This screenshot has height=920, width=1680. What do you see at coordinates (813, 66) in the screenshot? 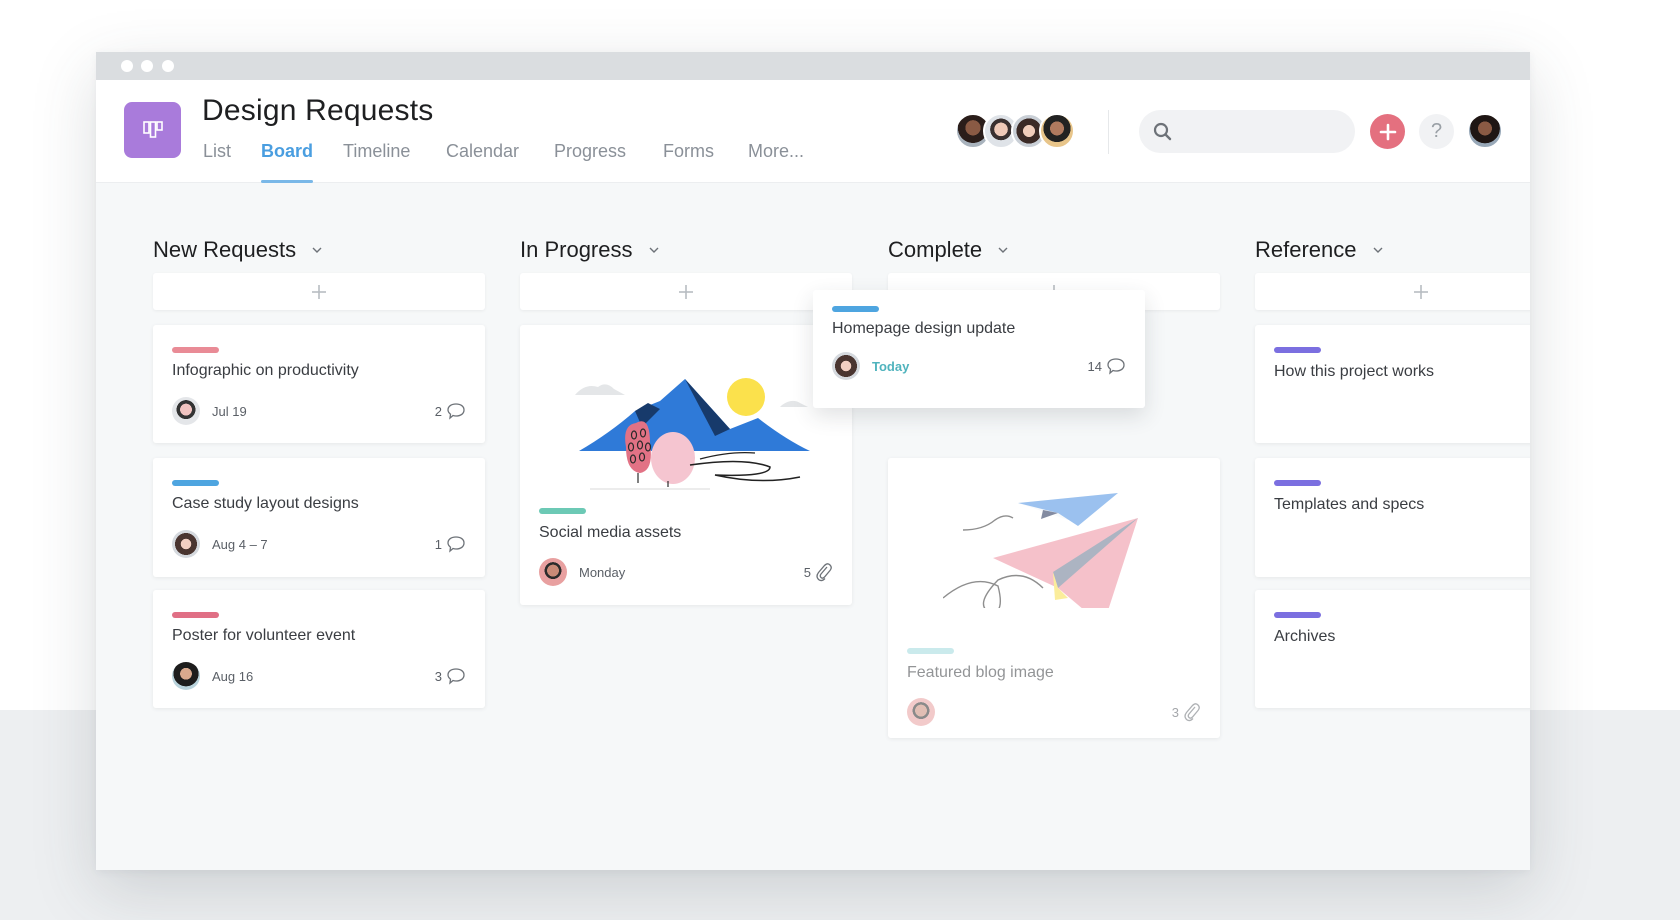
I see `window-titlebar` at bounding box center [813, 66].